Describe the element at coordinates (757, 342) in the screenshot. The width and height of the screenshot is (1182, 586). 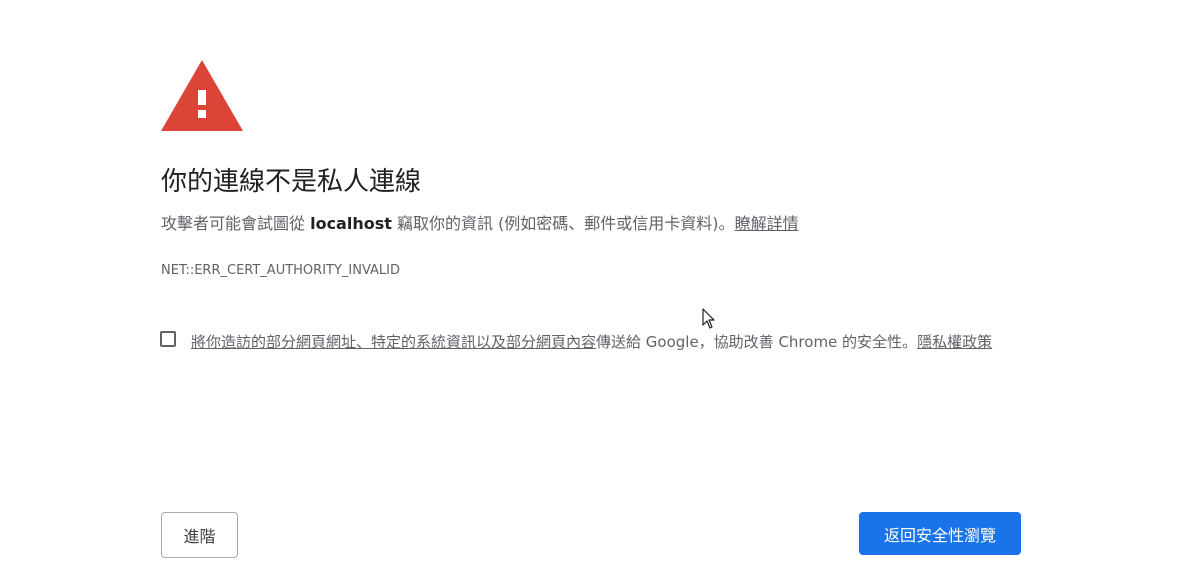
I see `report-middle-text: 傳送給 Google，協助改善 Chrome 的安全性。` at that location.